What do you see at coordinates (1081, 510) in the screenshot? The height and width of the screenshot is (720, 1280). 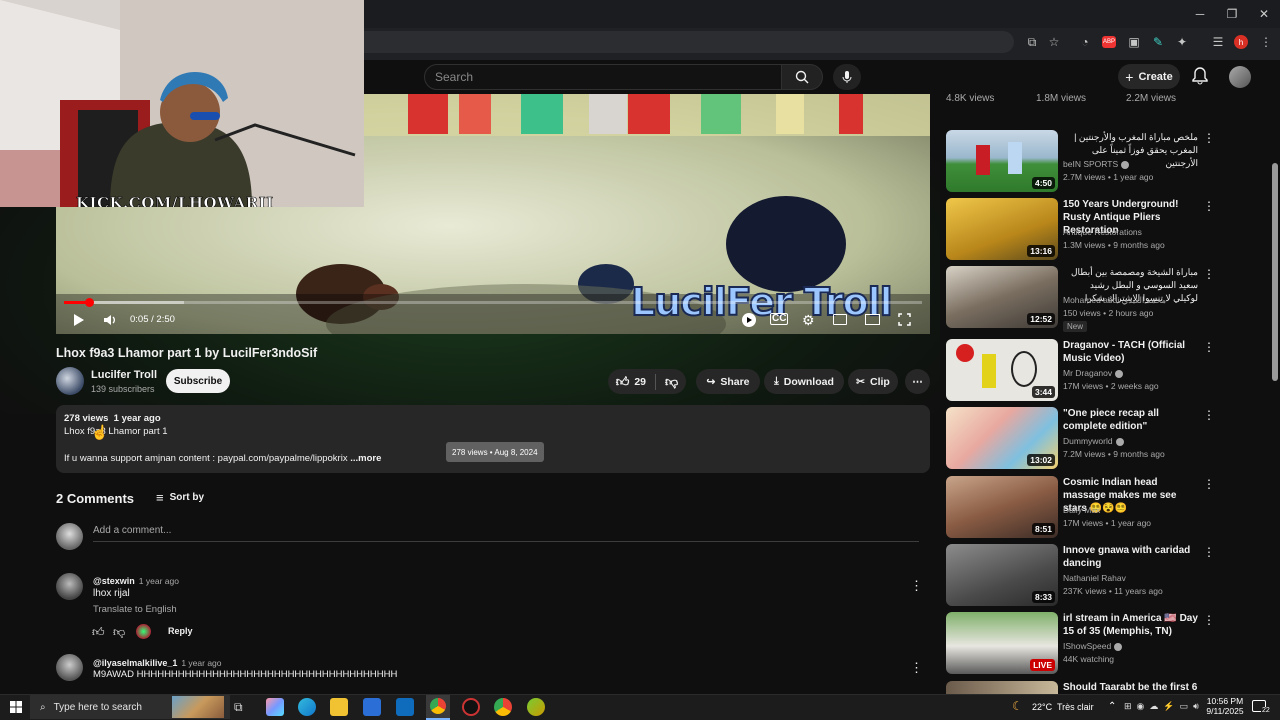 I see `sidebar-channel: Daily Max` at bounding box center [1081, 510].